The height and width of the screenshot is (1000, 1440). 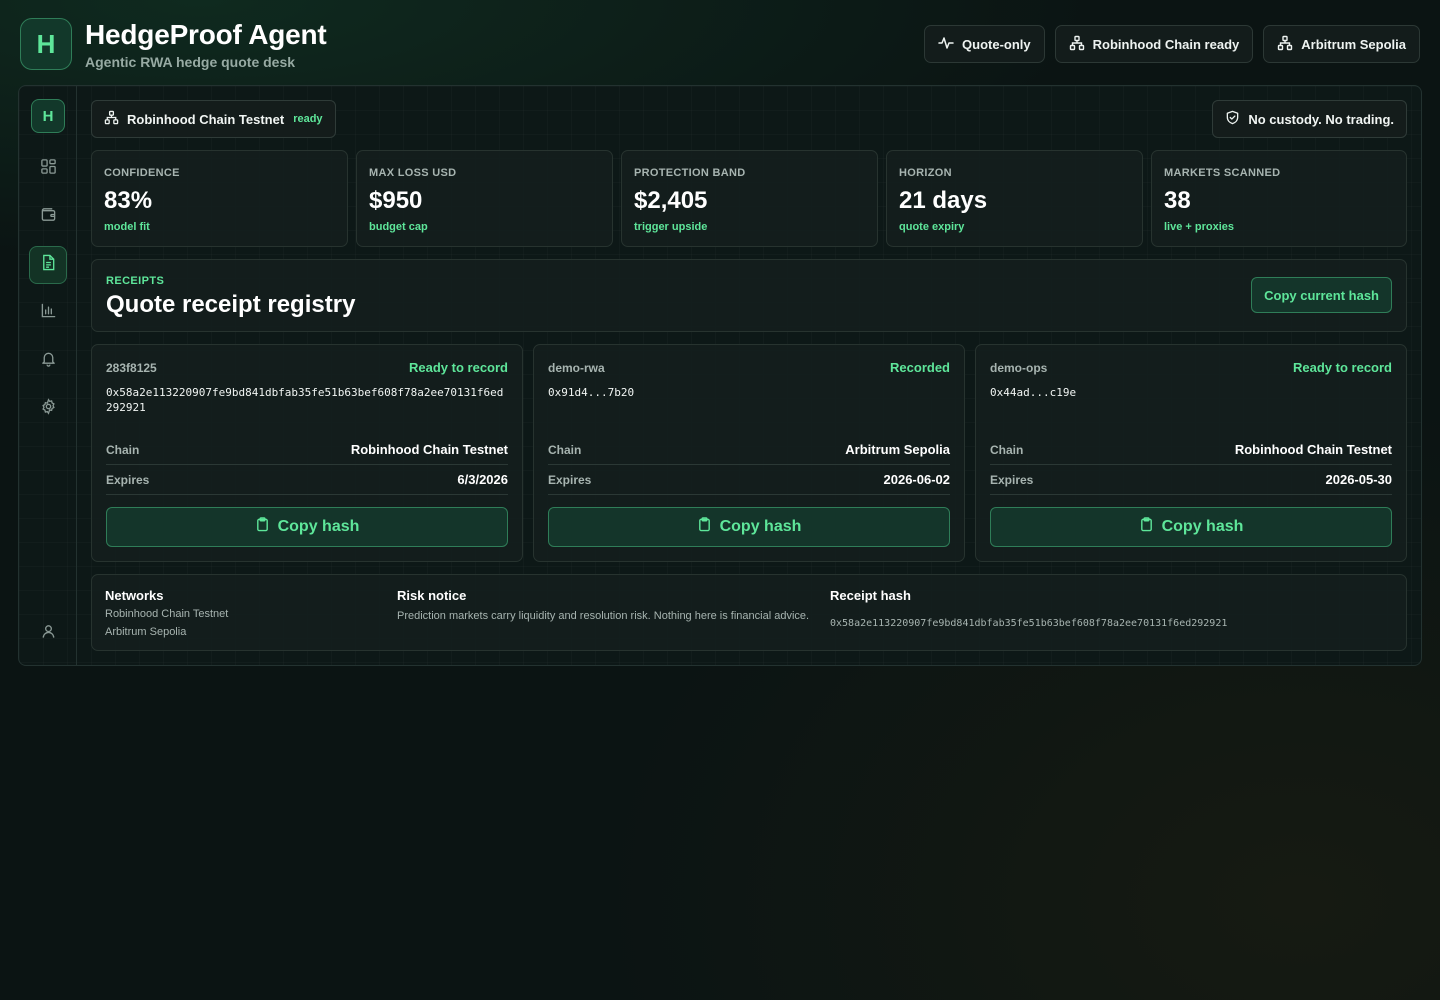 I want to click on bell-icon, so click(x=48, y=361).